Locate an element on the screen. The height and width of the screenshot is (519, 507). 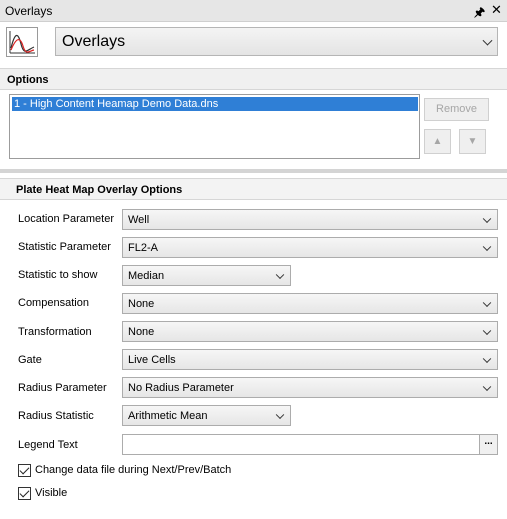
compensation-select: None is located at coordinates (310, 303).